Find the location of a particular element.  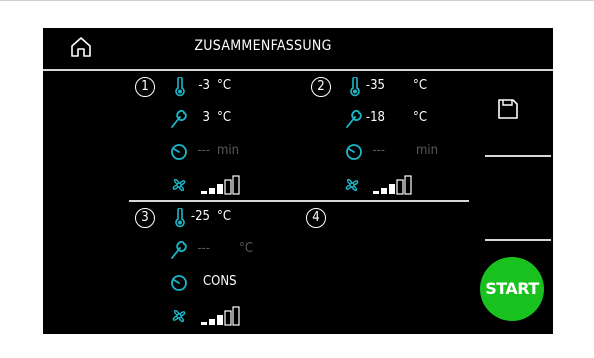

program-2-probe-unit: °C is located at coordinates (420, 117).